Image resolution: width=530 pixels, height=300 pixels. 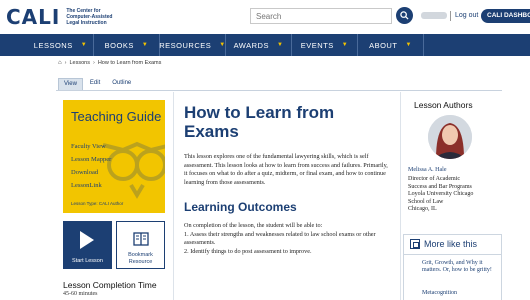 I want to click on play-icon, so click(x=87, y=240).